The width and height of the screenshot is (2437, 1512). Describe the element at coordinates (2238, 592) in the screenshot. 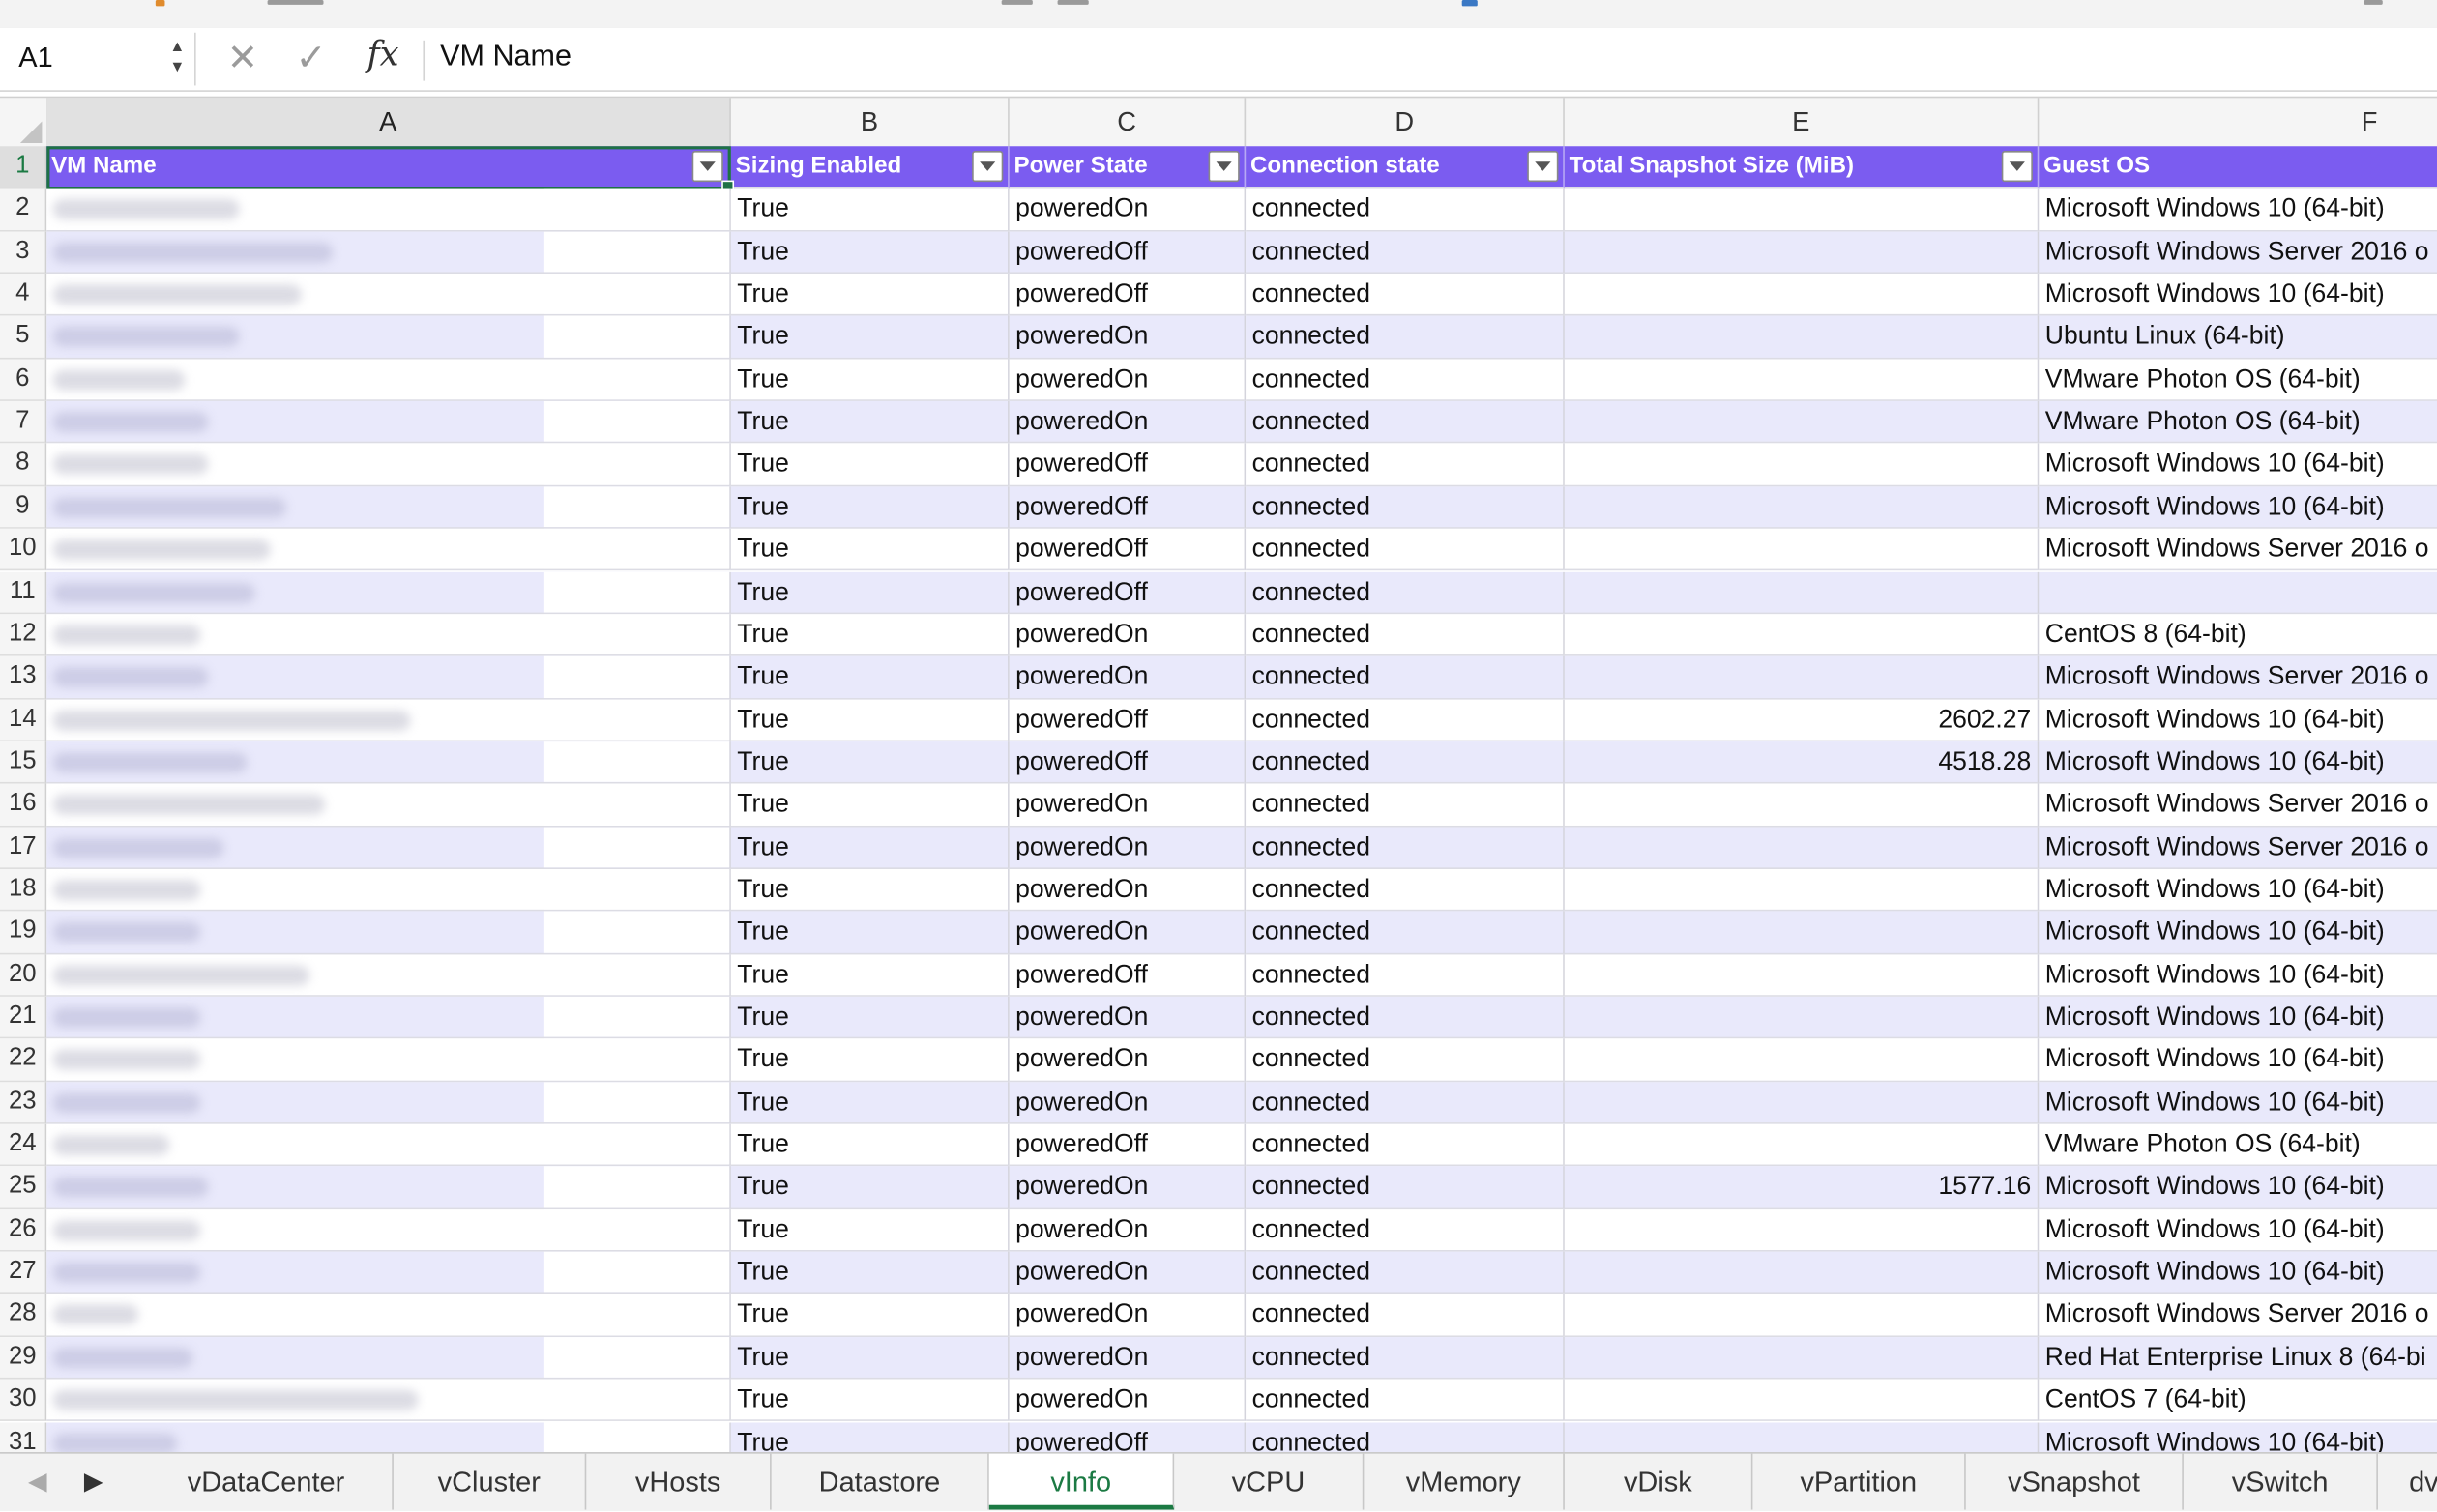

I see `cell-guest-os` at that location.